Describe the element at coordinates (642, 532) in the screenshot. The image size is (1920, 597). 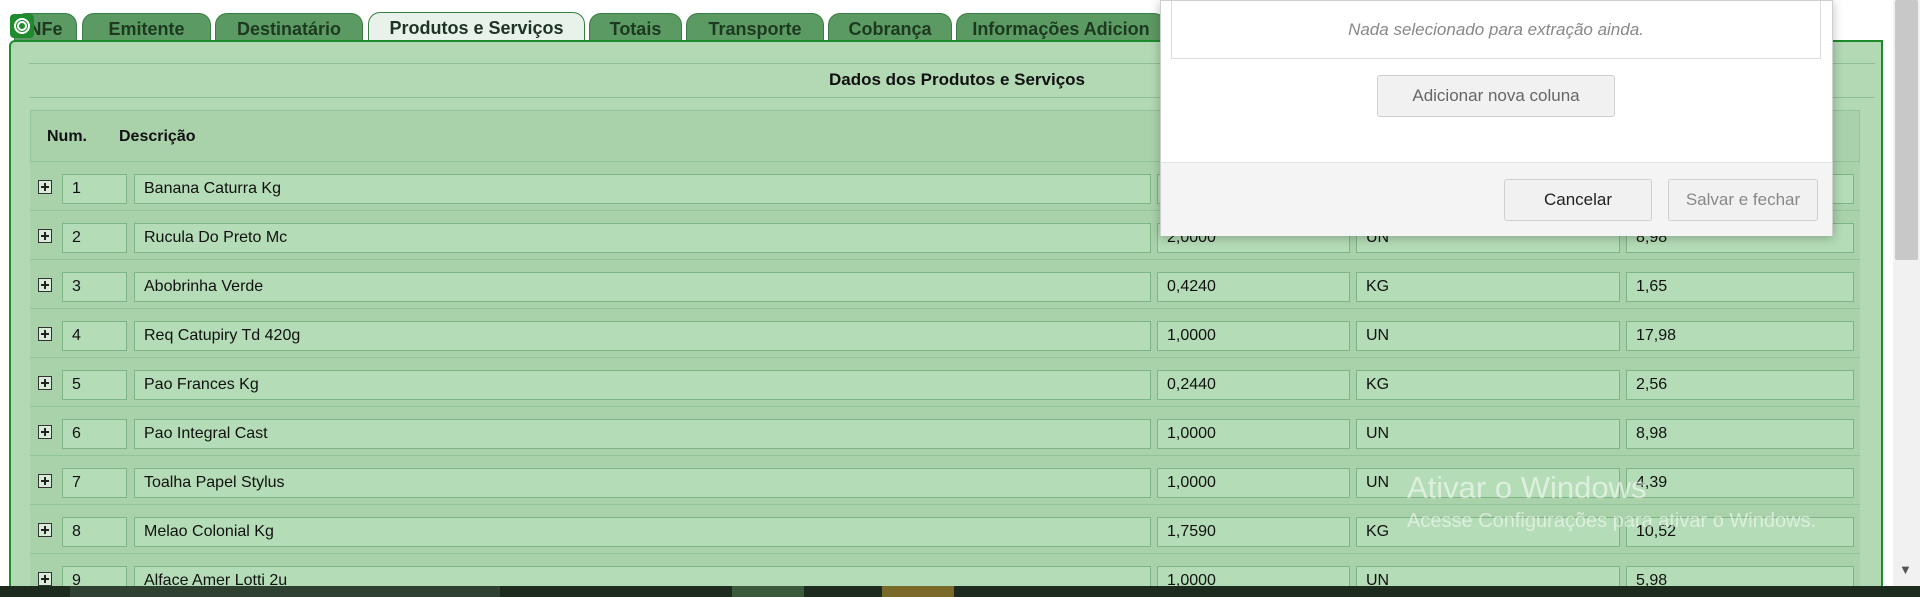
I see `item-description-field: Melao Colonial Kg` at that location.